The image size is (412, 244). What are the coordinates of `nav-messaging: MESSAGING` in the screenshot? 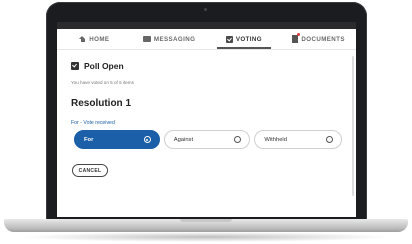 It's located at (169, 39).